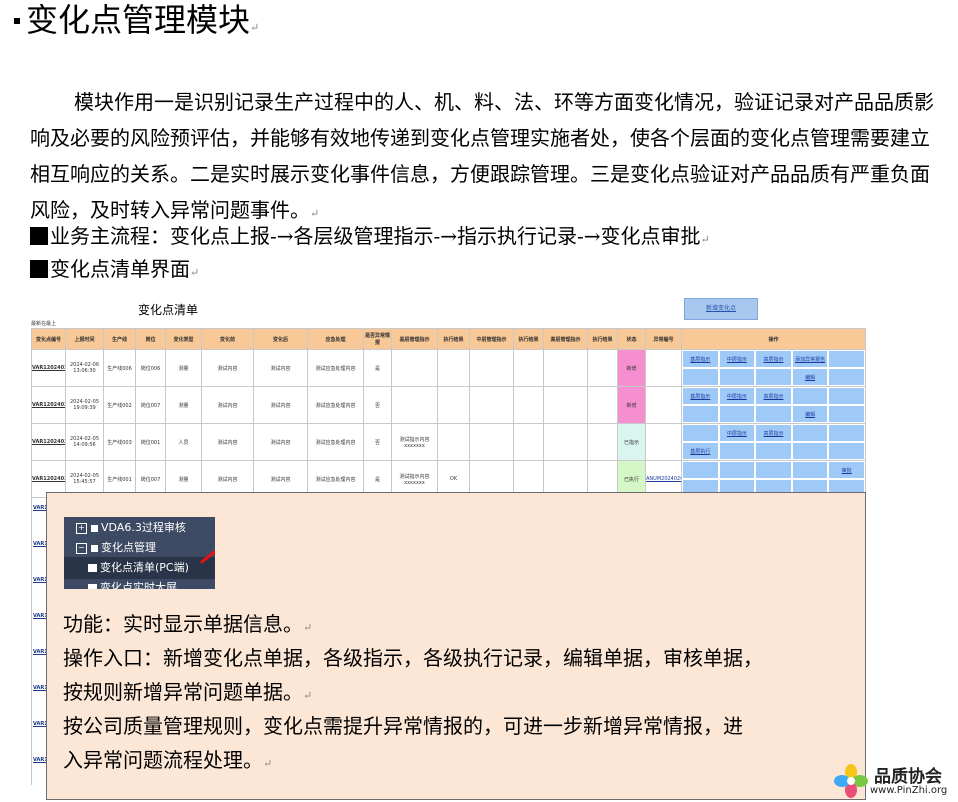 This screenshot has height=802, width=958. Describe the element at coordinates (39, 269) in the screenshot. I see `square-bullet-icon` at that location.